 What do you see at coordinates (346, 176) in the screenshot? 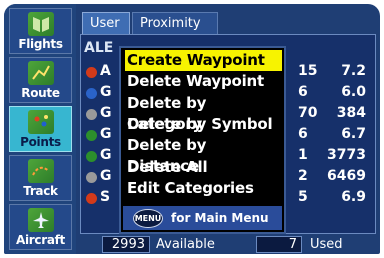
I see `waypoint-value: 6469` at bounding box center [346, 176].